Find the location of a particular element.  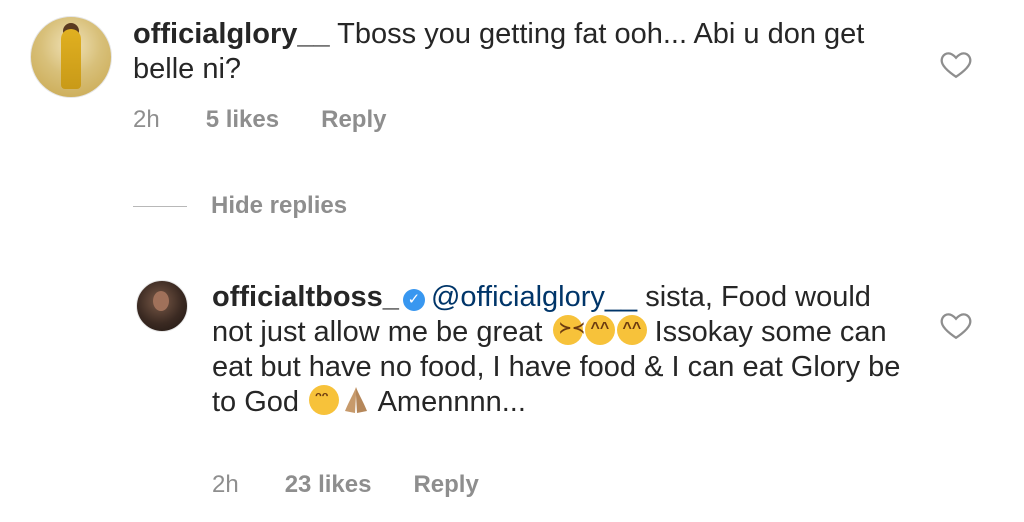

divider is located at coordinates (160, 206).